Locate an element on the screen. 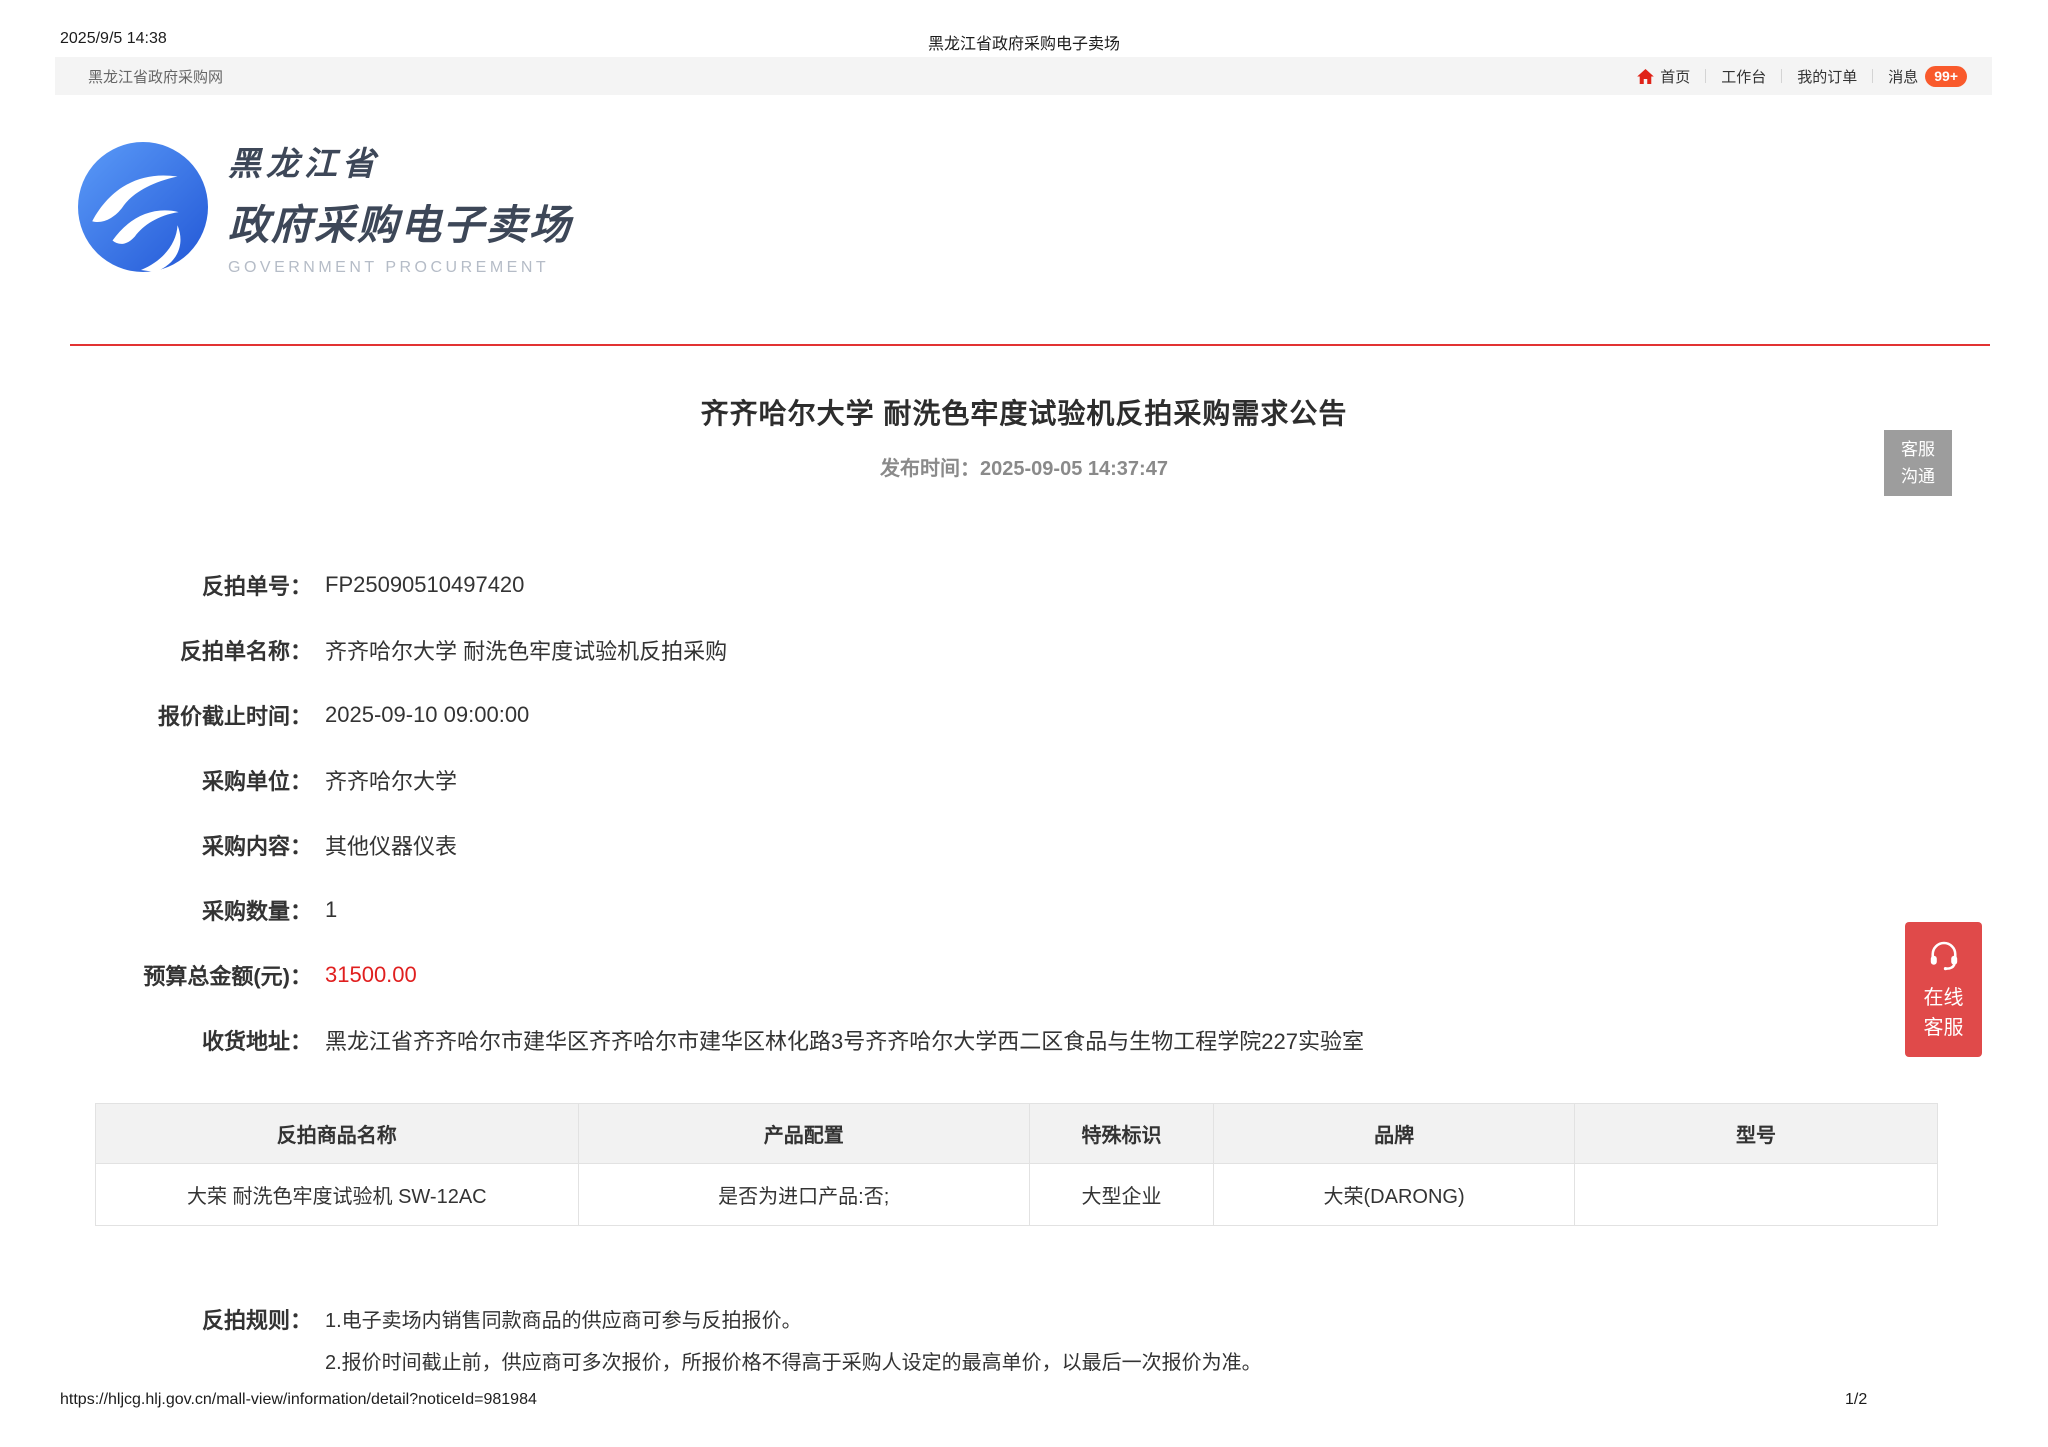  cell-model is located at coordinates (1756, 1194).